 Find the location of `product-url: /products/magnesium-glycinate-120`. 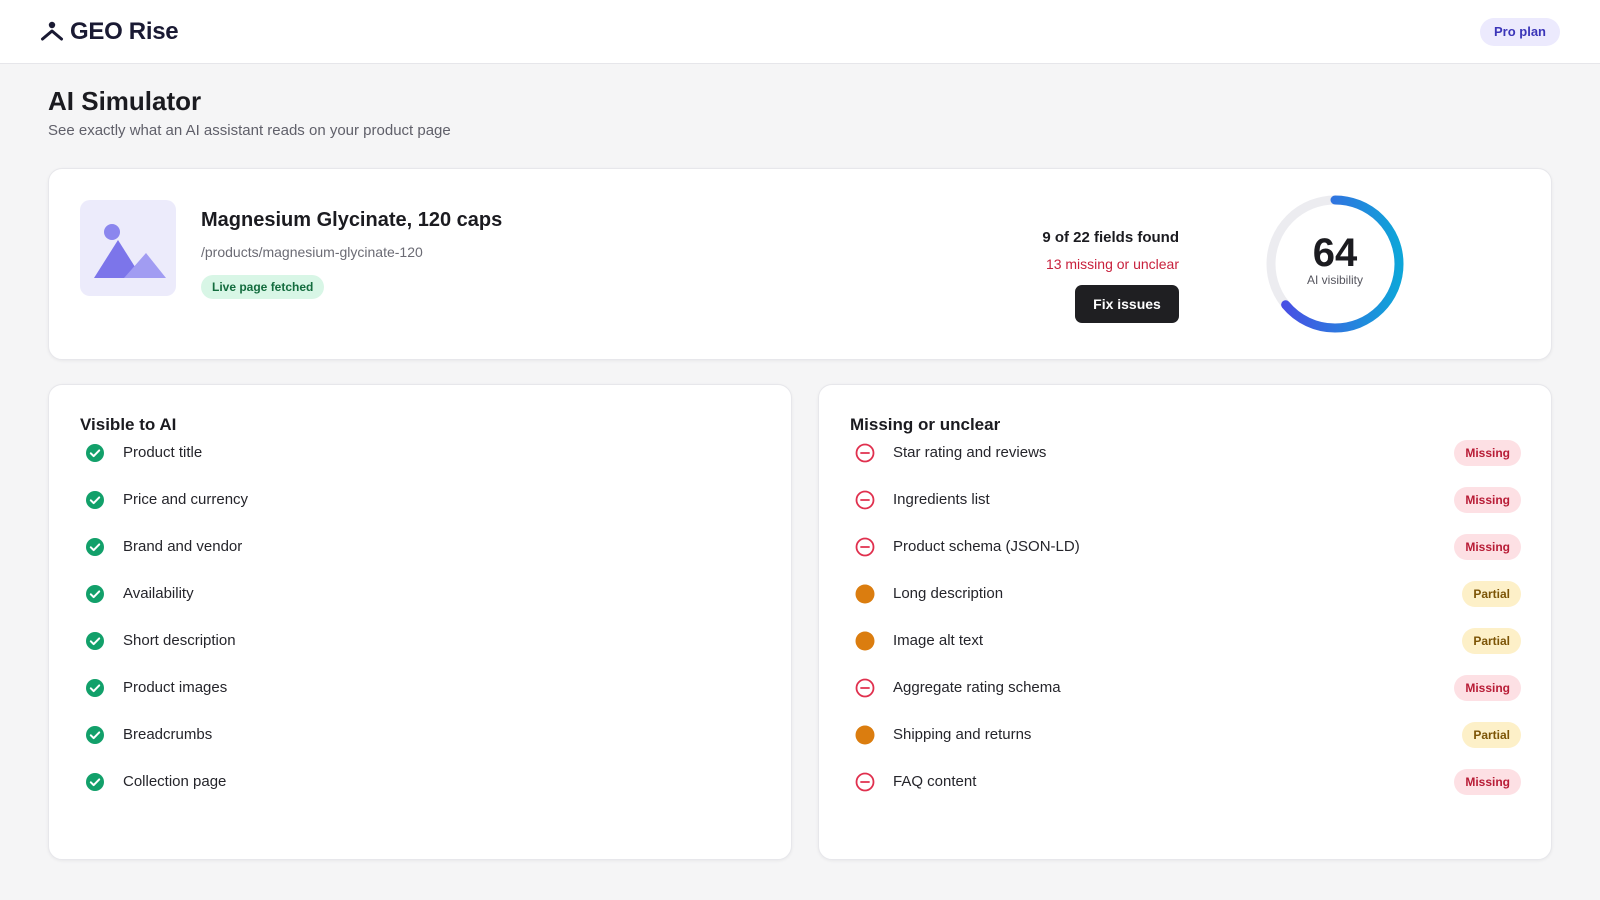

product-url: /products/magnesium-glycinate-120 is located at coordinates (312, 252).